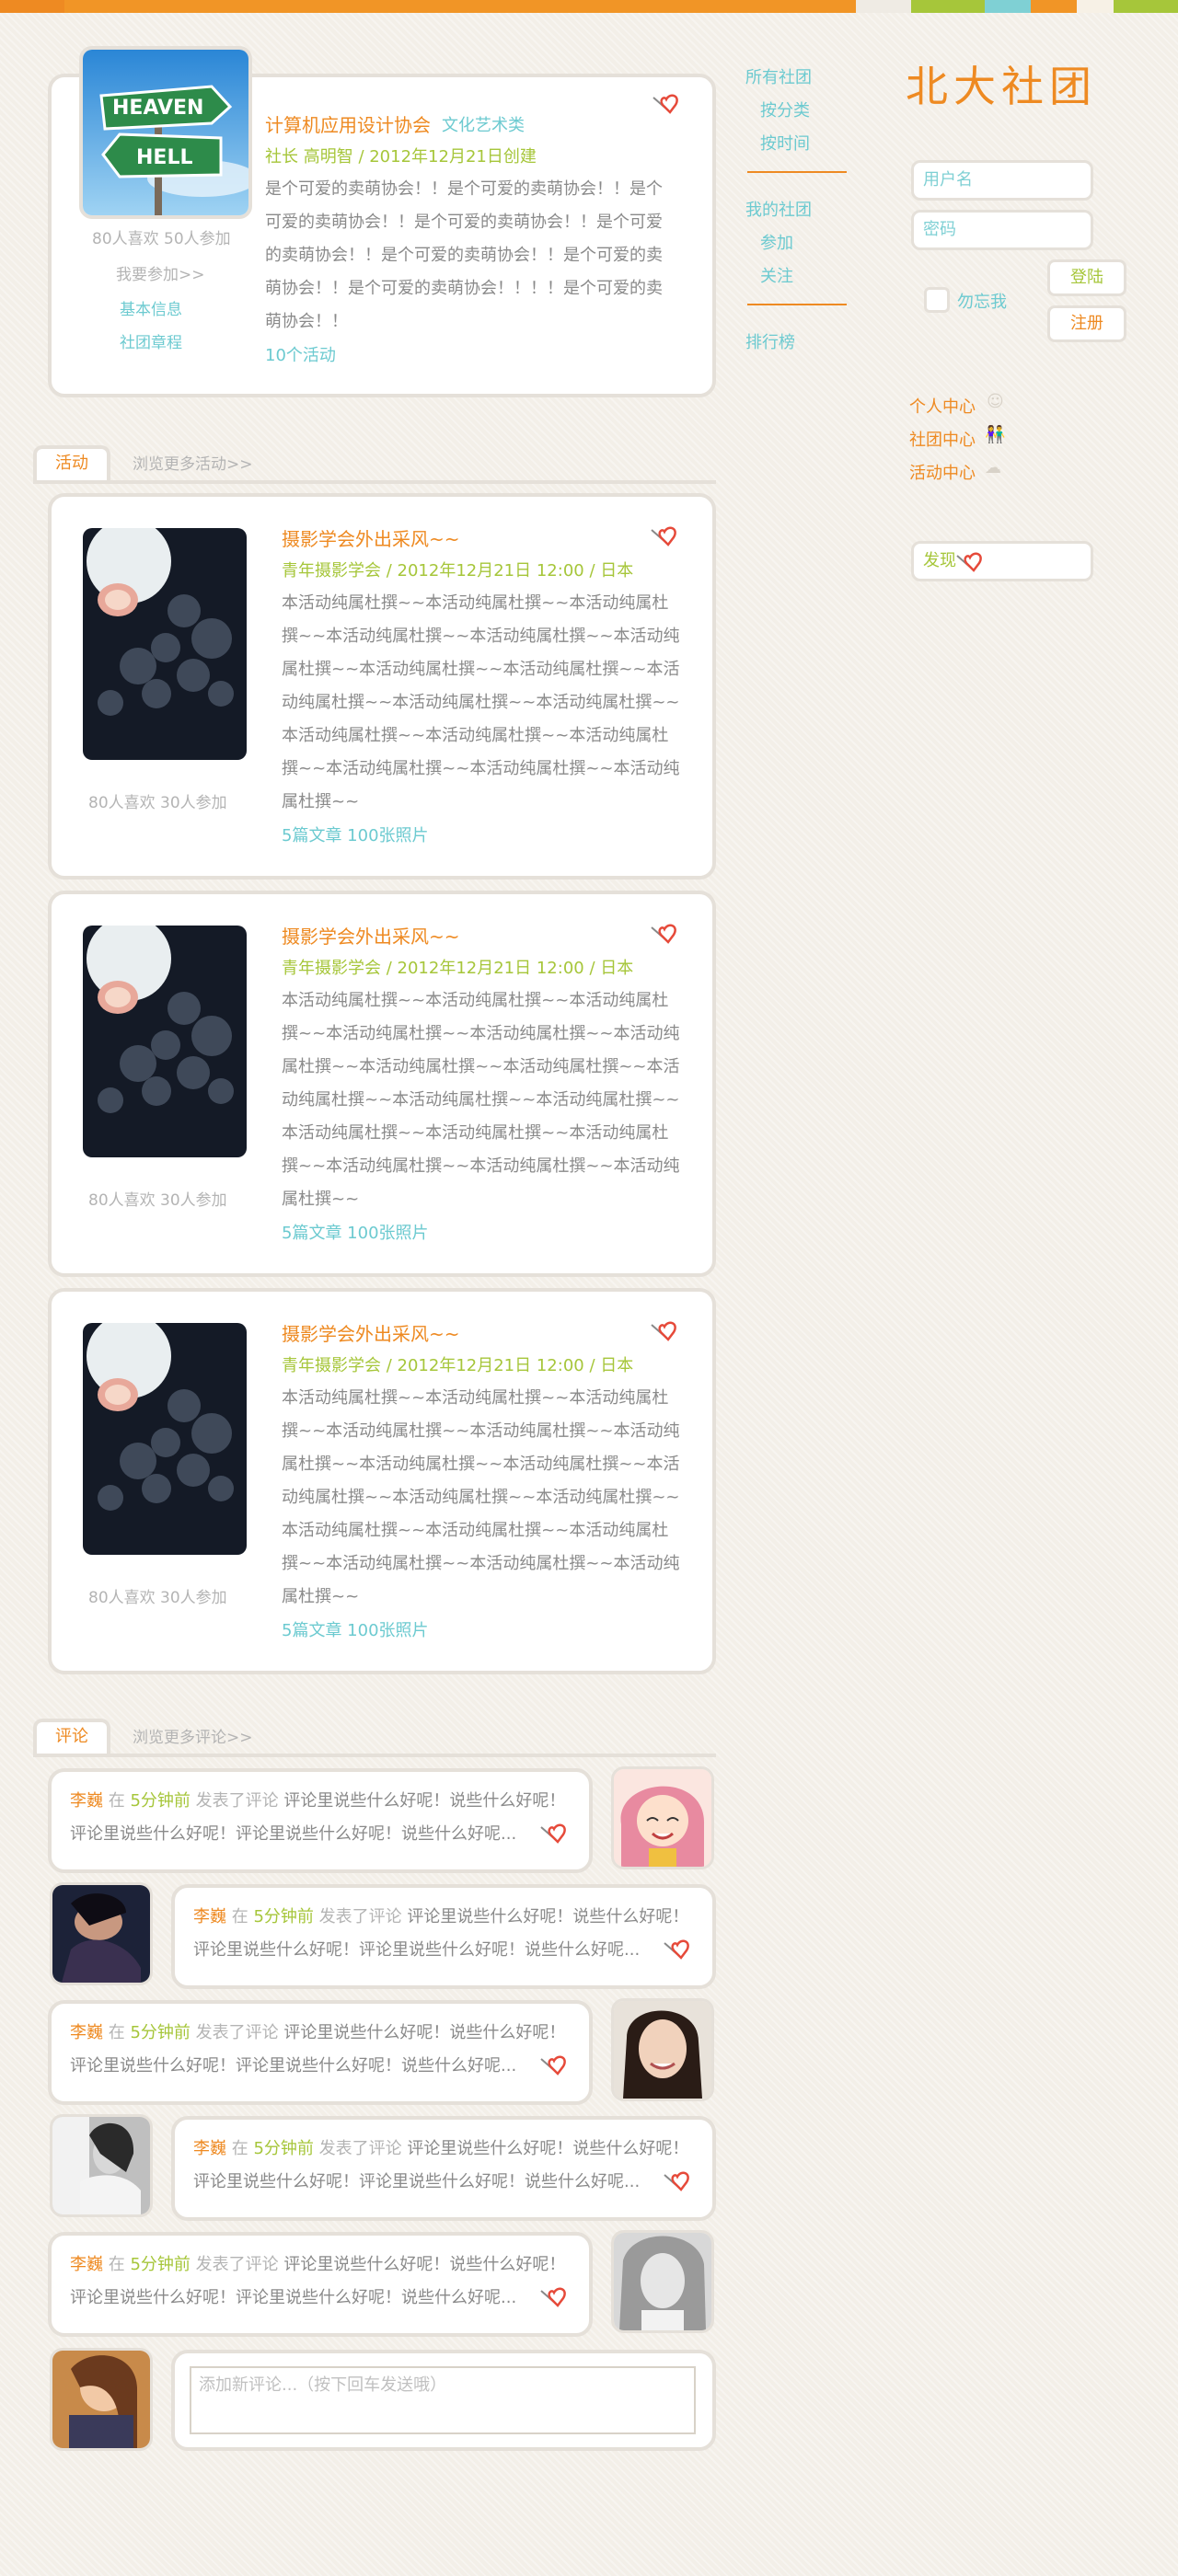 The image size is (1178, 2576). Describe the element at coordinates (161, 239) in the screenshot. I see `club-stats: 80人喜欢 50人参加` at that location.